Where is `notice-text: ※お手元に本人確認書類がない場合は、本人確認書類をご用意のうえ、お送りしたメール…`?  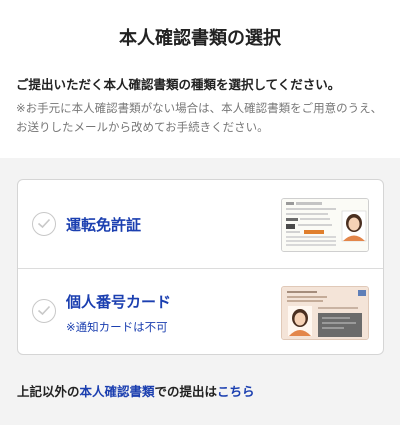
notice-text: ※お手元に本人確認書類がない場合は、本人確認書類をご用意のうえ、お送りしたメール… is located at coordinates (199, 117).